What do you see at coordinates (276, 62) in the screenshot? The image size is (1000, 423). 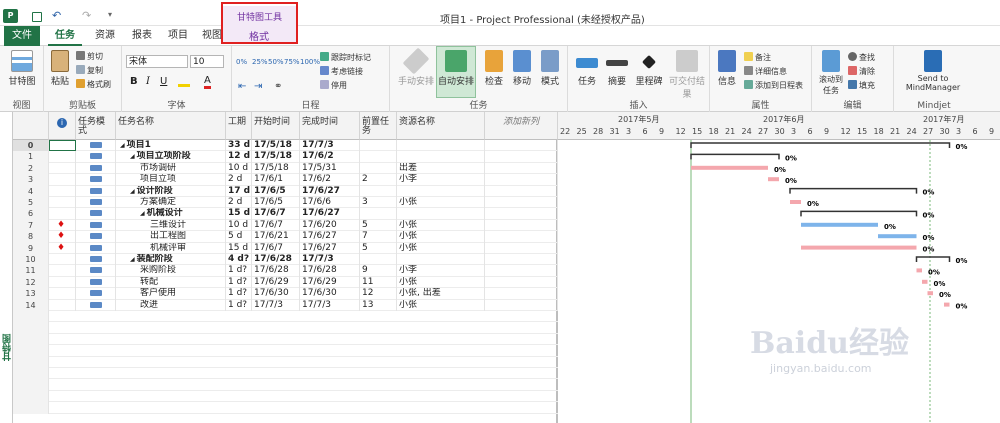 I see `percent-complete-button: 50%` at bounding box center [276, 62].